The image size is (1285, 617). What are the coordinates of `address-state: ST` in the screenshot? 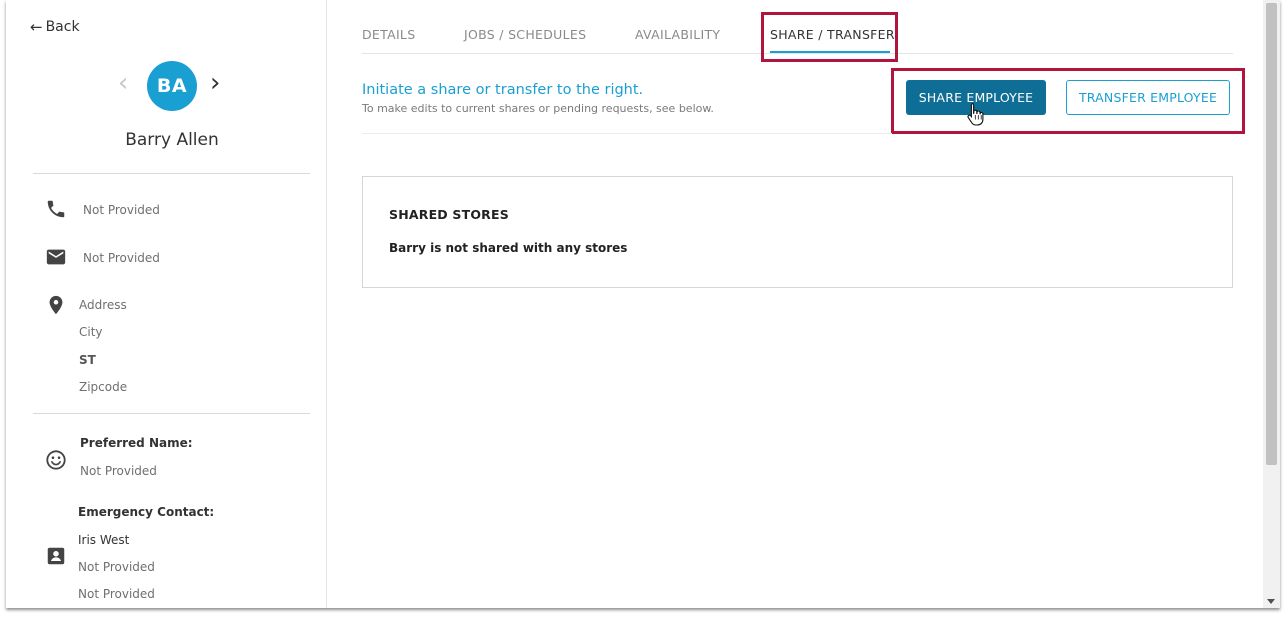 It's located at (87, 360).